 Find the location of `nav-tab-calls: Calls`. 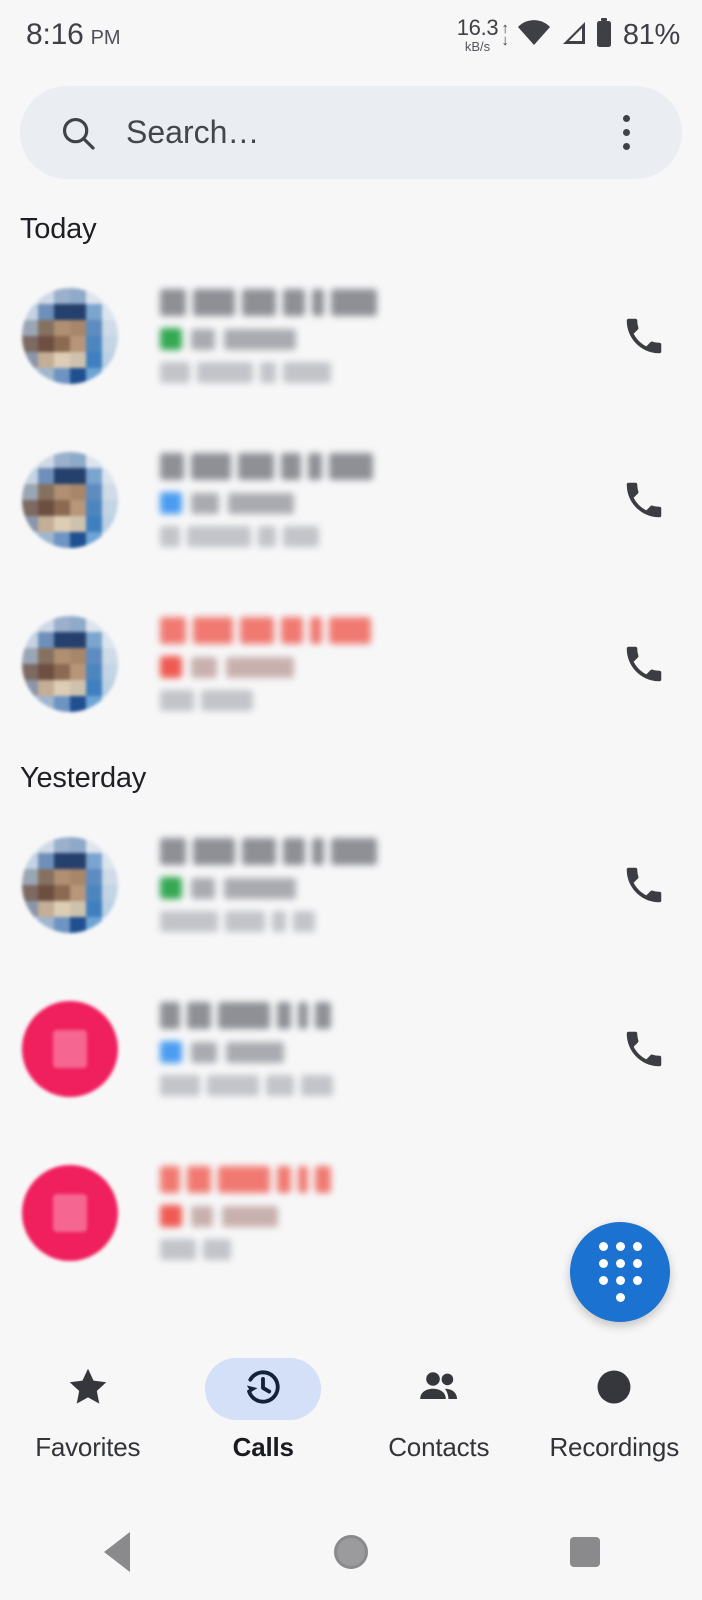

nav-tab-calls: Calls is located at coordinates (264, 1410).